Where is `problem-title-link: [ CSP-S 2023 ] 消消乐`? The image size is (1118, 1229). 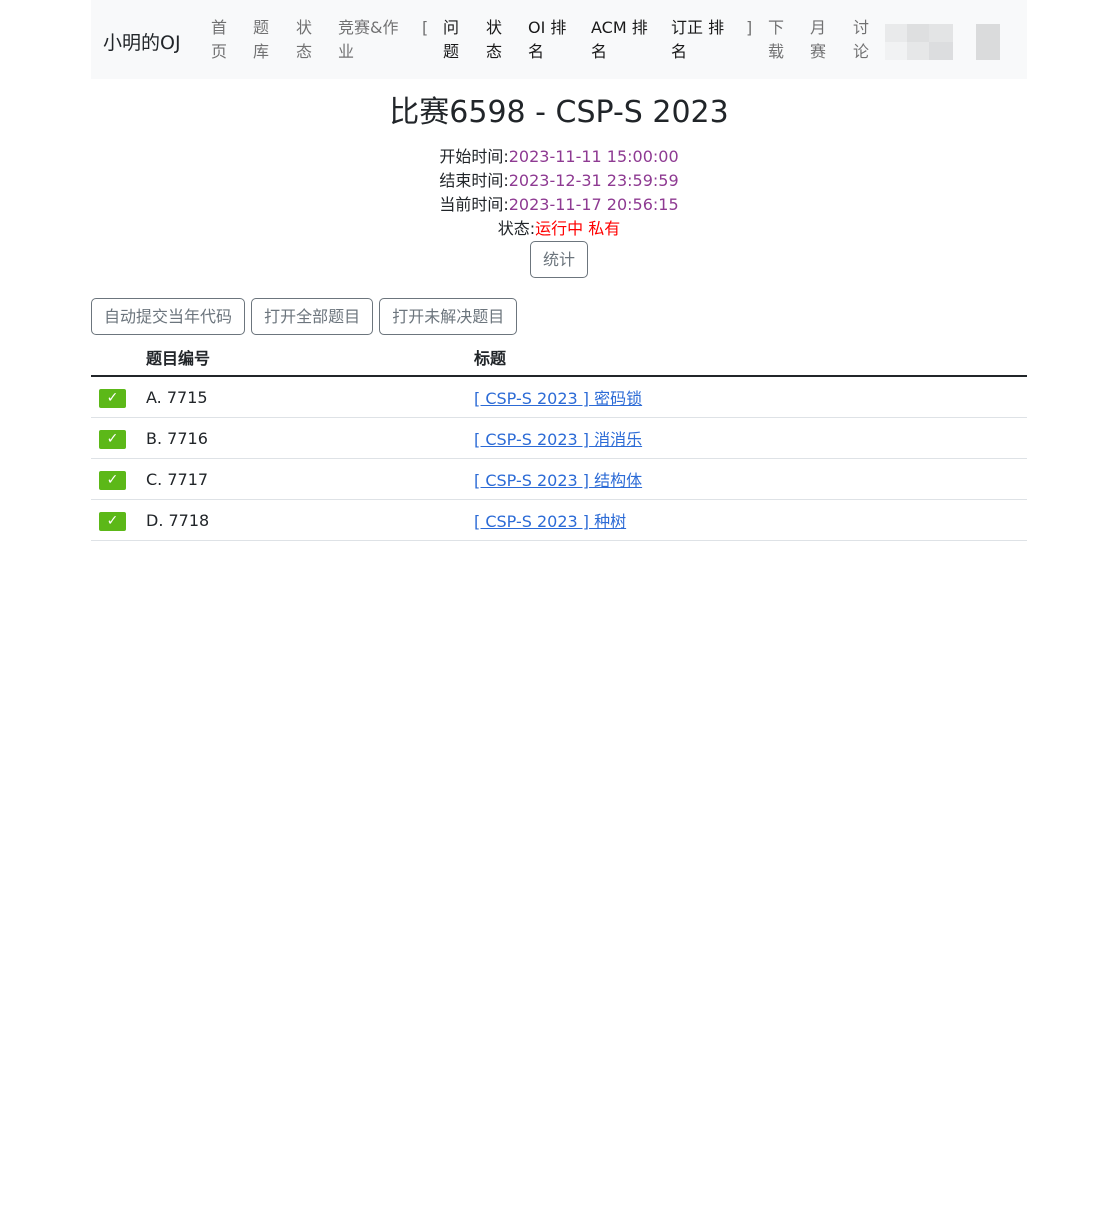
problem-title-link: [ CSP-S 2023 ] 消消乐 is located at coordinates (558, 439).